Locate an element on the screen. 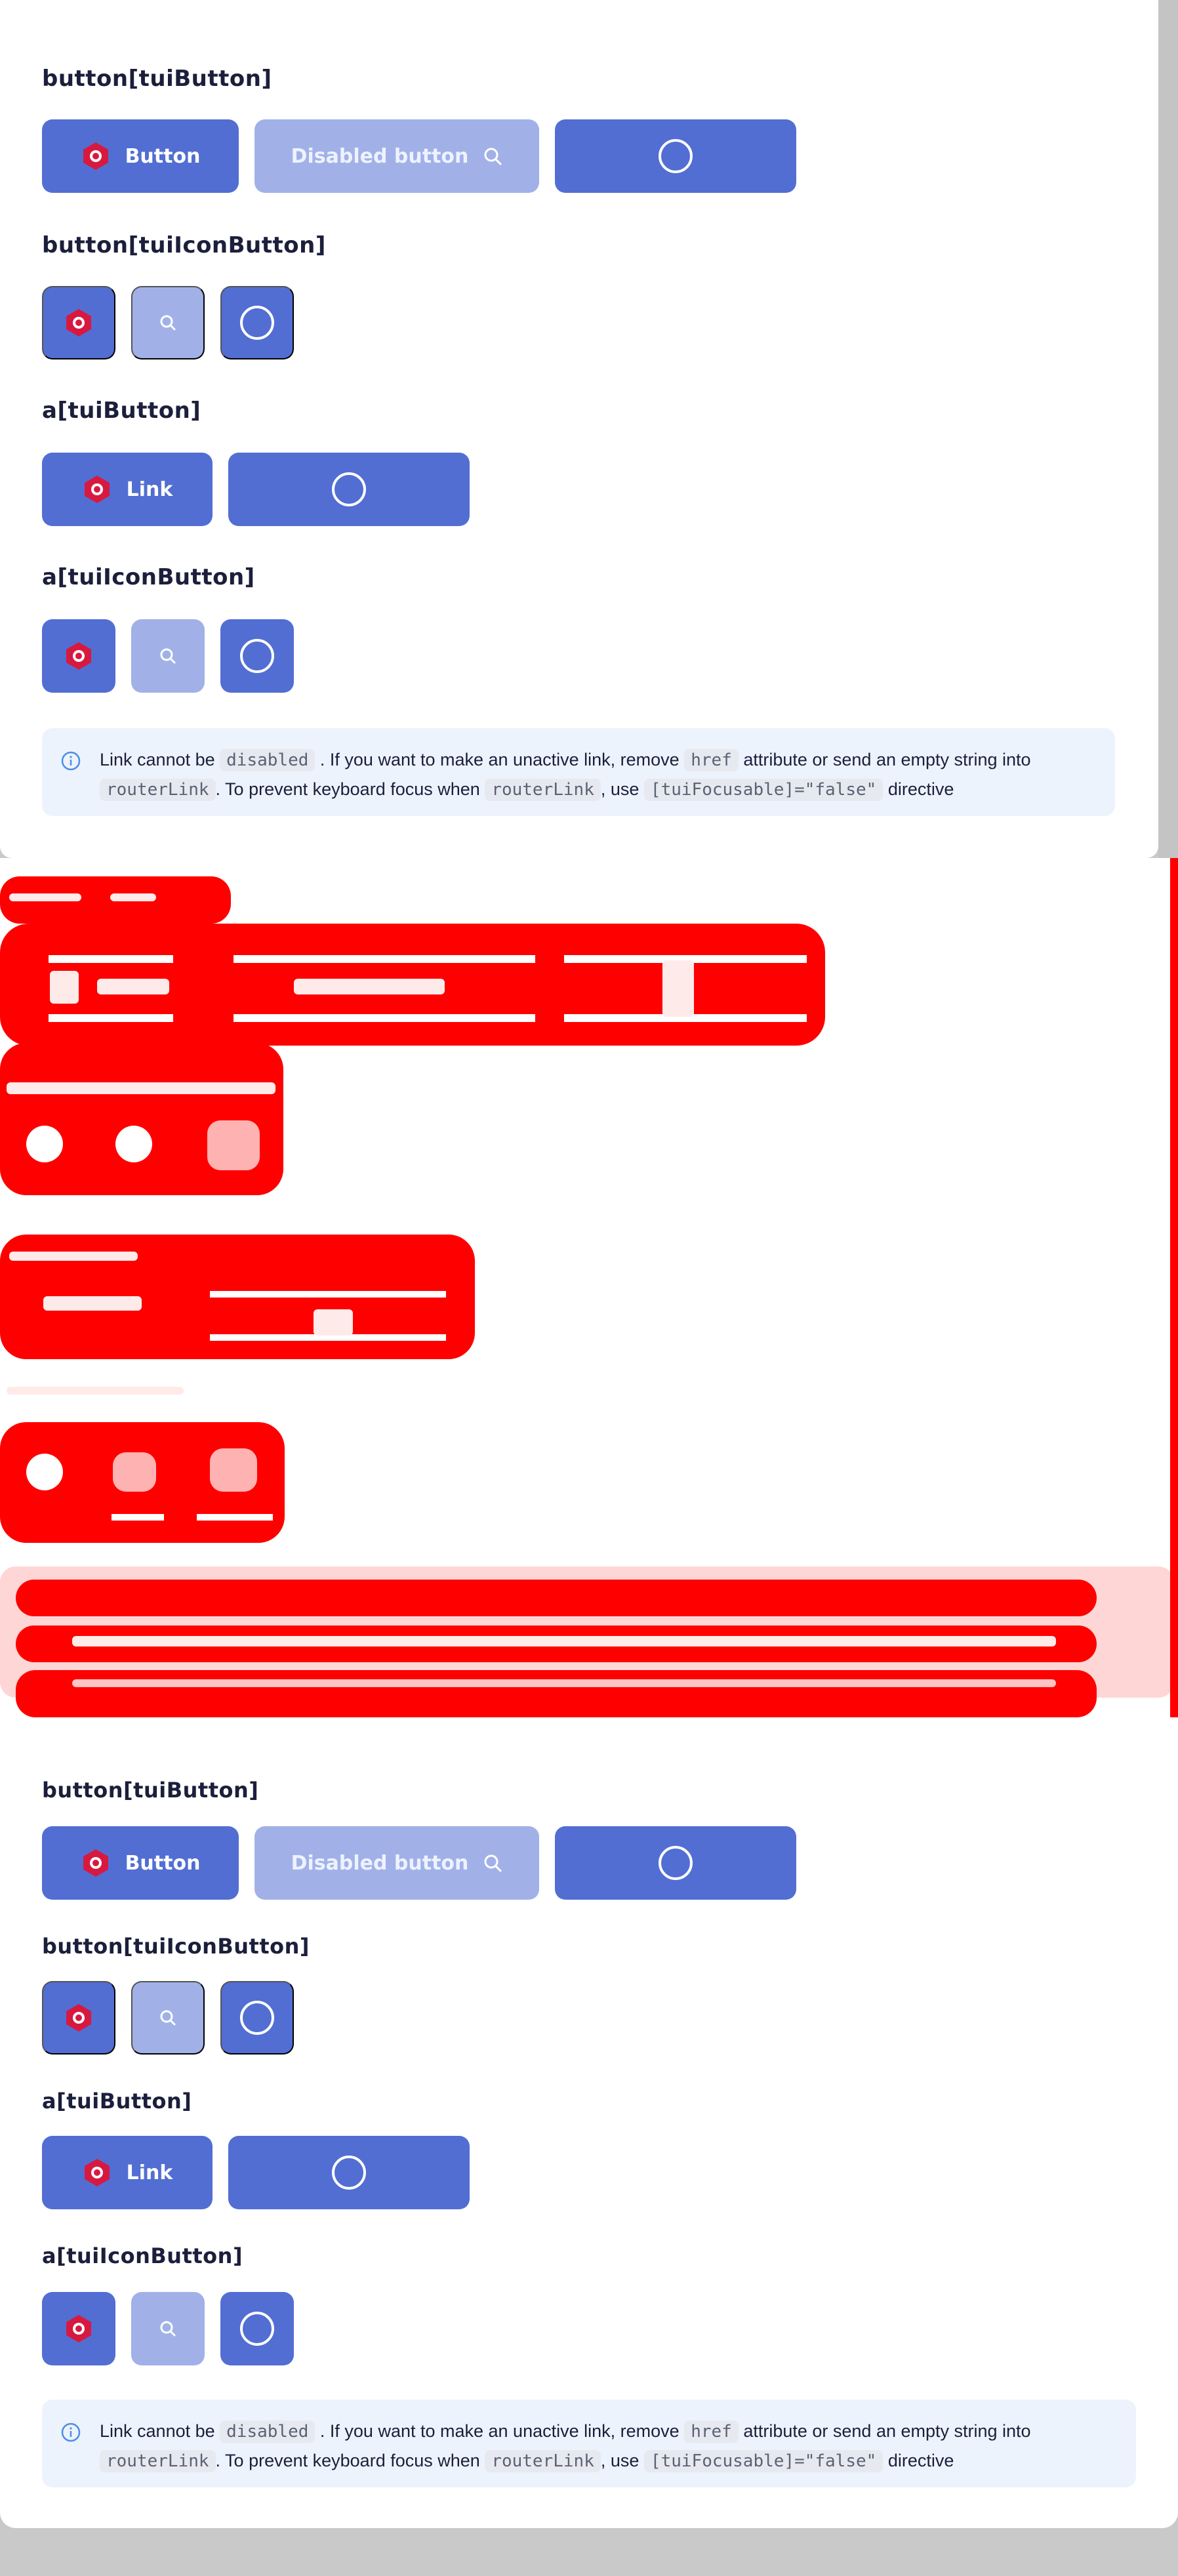 Image resolution: width=1178 pixels, height=2576 pixels. section-title-button: button[tuiButton] is located at coordinates (150, 1790).